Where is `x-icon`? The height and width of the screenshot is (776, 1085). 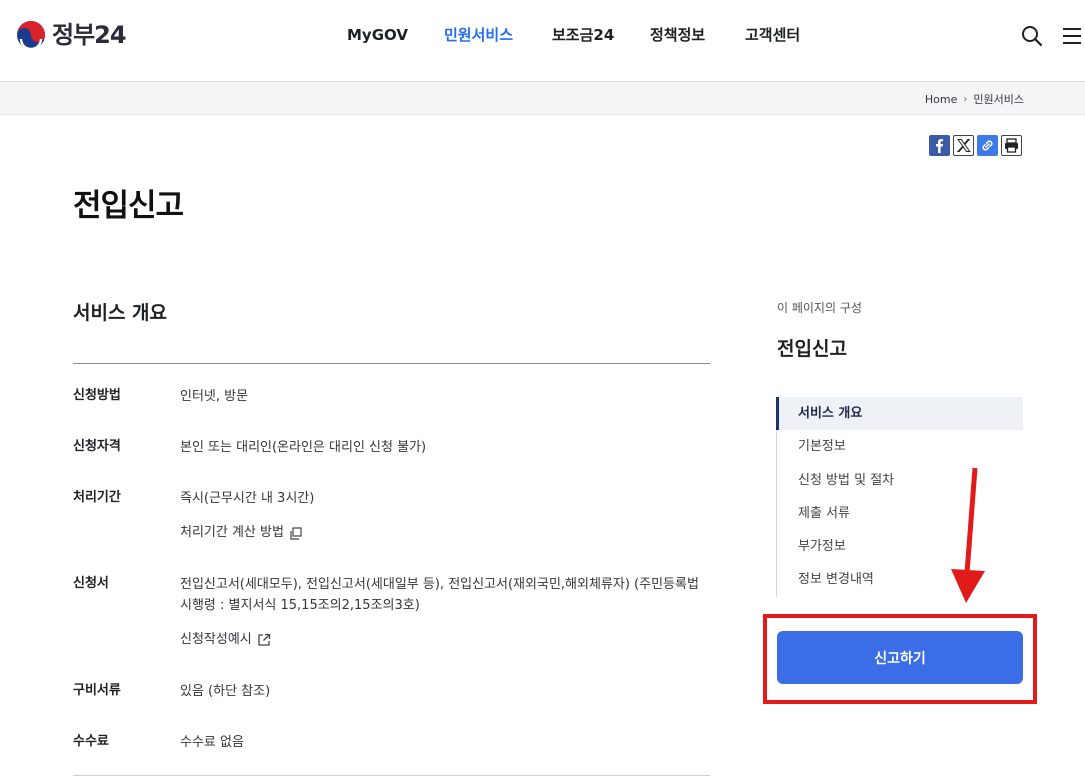 x-icon is located at coordinates (963, 145).